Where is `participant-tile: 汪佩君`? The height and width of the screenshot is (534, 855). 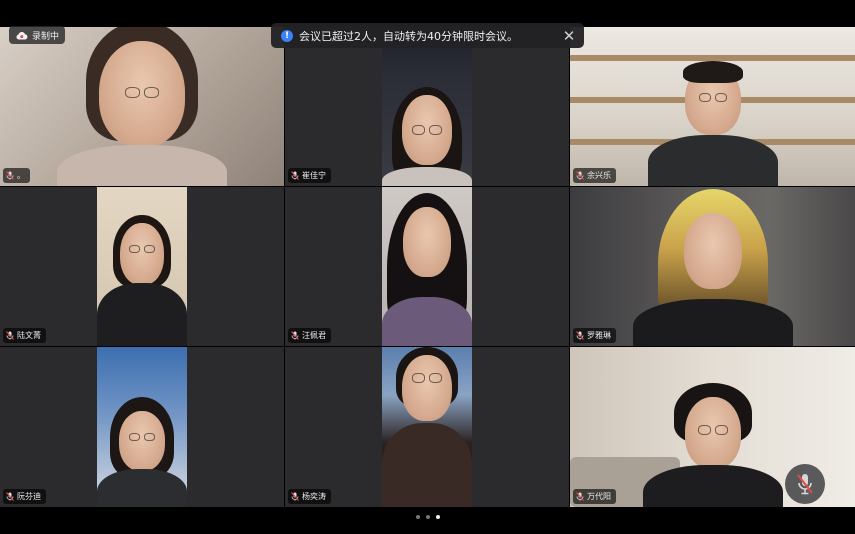 participant-tile: 汪佩君 is located at coordinates (427, 266).